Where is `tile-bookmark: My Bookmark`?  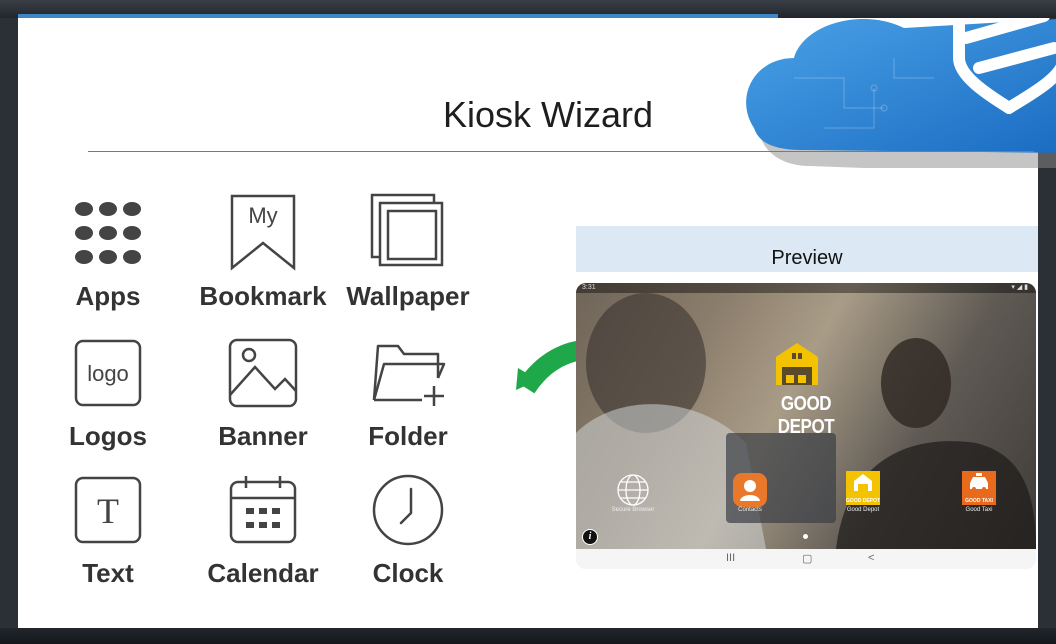
tile-bookmark: My Bookmark is located at coordinates (263, 252).